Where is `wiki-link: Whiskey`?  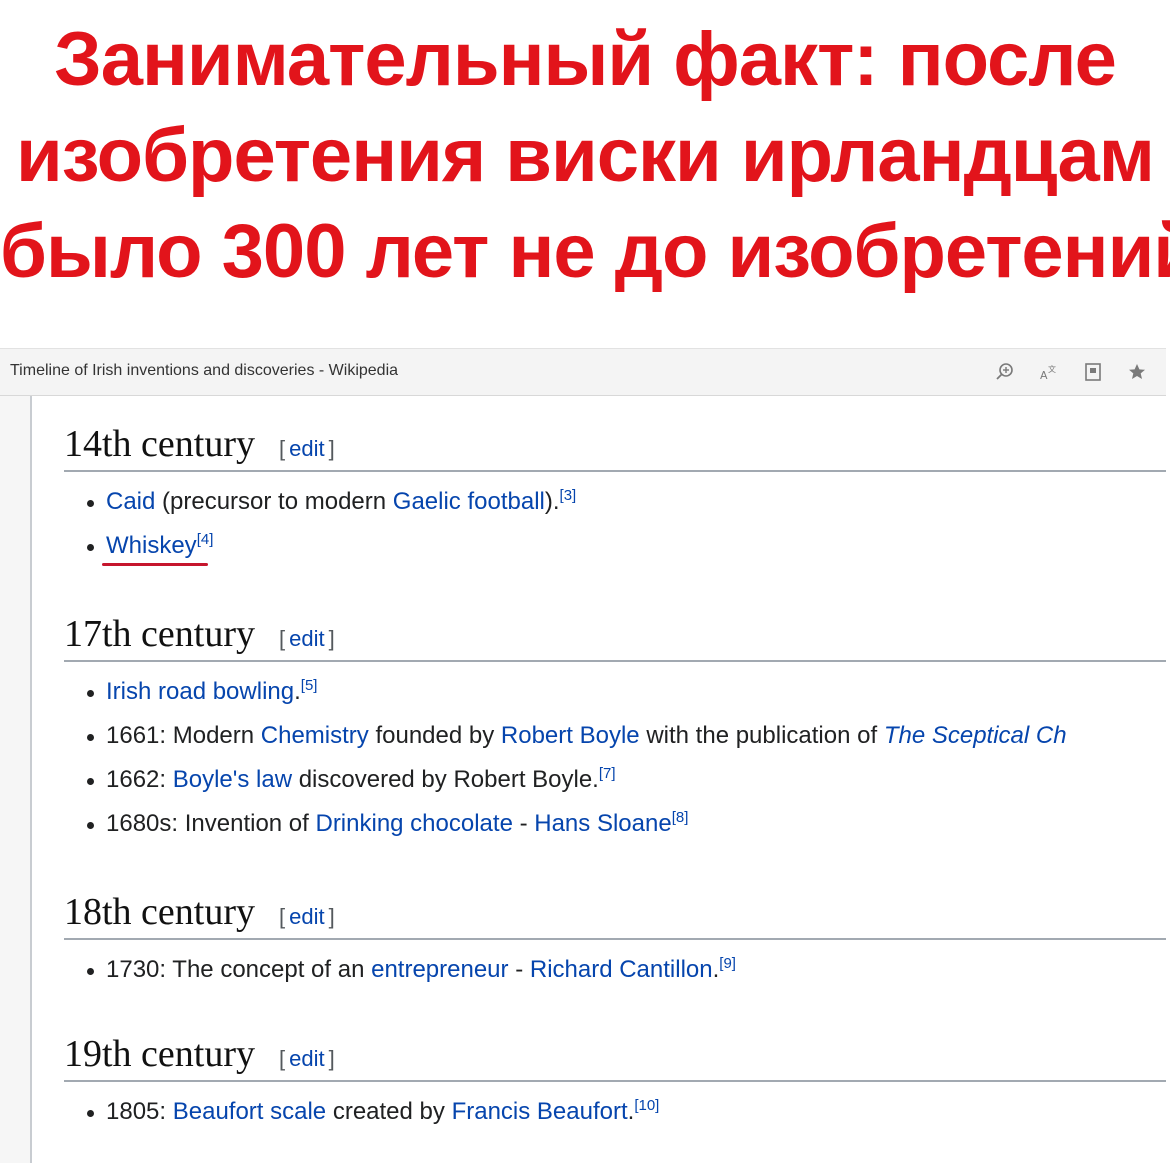
wiki-link: Whiskey is located at coordinates (151, 545).